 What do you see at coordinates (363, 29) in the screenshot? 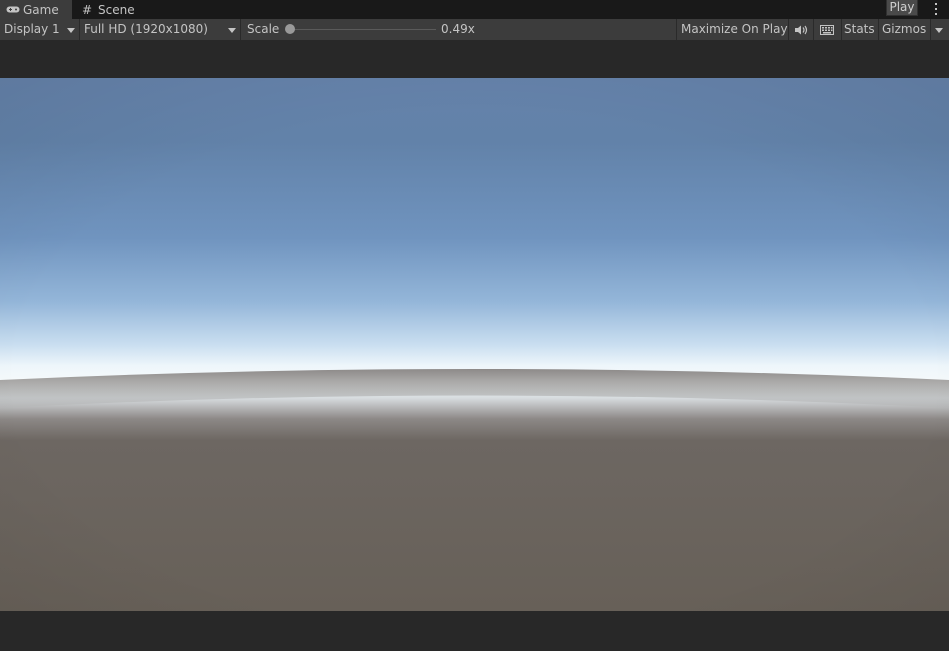
I see `scale-slider-track` at bounding box center [363, 29].